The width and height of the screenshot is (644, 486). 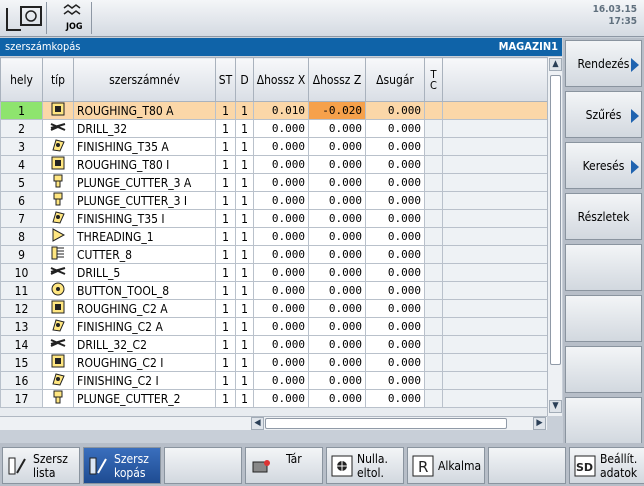 I want to click on table-row: 15 ROUGHING_C2 I 1 1 0.000 0.000 0.000, so click(x=273, y=362).